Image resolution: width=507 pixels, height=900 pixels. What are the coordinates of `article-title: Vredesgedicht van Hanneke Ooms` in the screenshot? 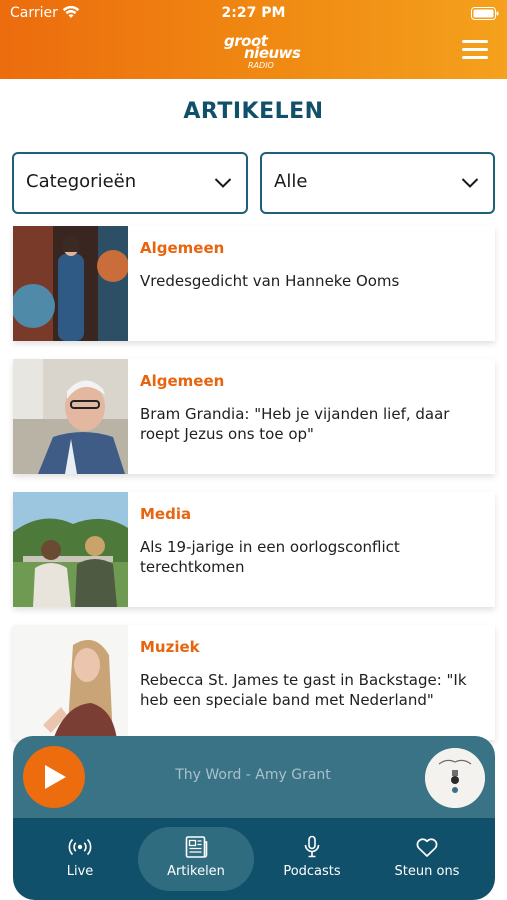 It's located at (310, 281).